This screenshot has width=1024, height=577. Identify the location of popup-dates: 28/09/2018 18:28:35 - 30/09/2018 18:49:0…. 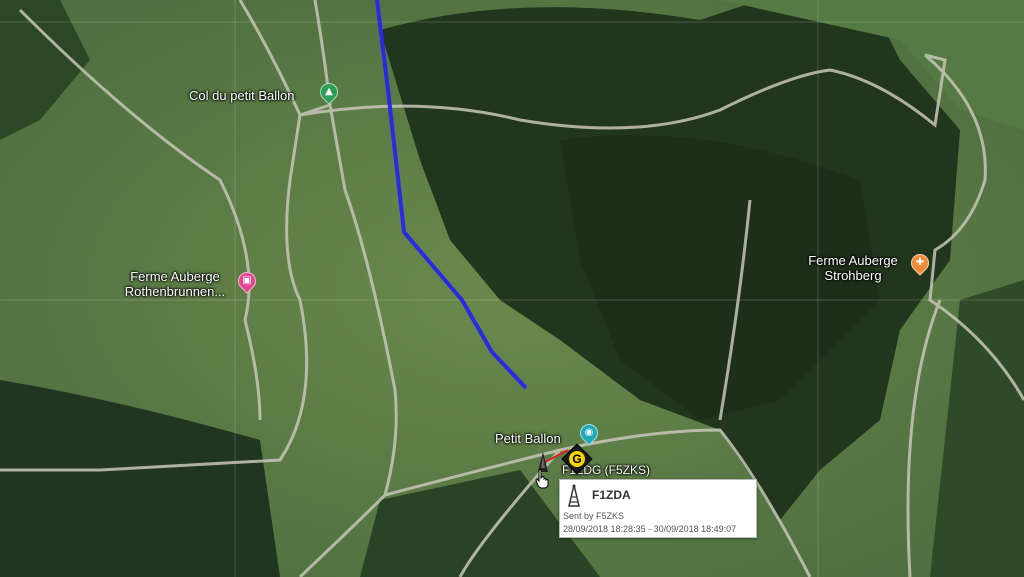
(650, 529).